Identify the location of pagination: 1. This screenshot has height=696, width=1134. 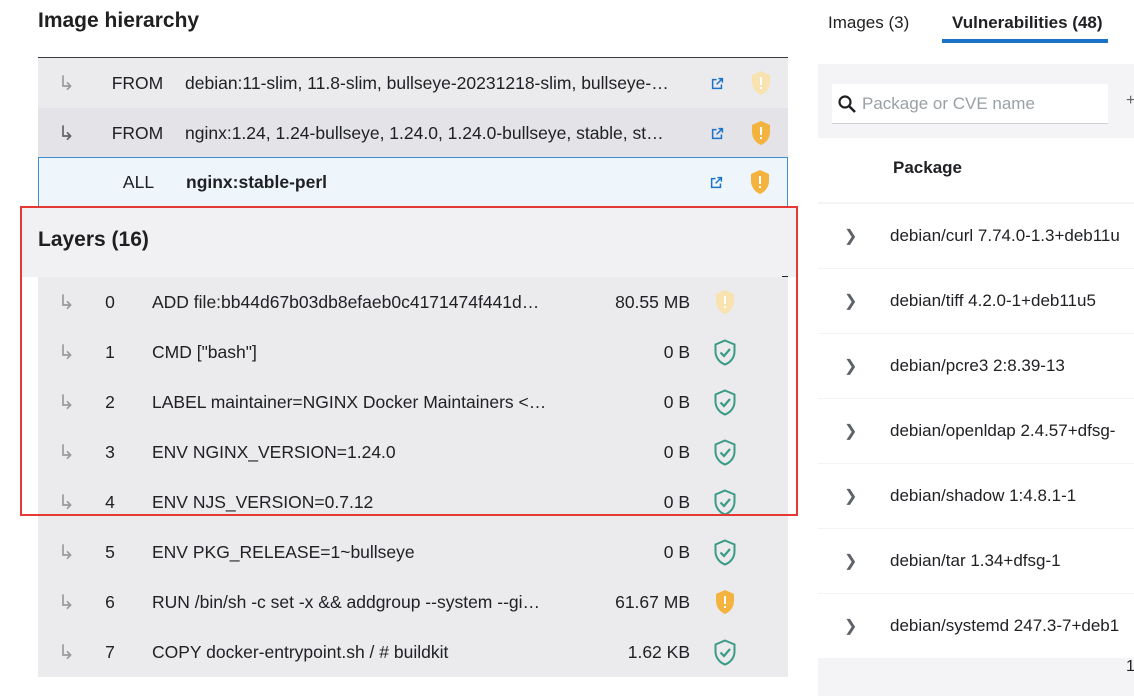
(1130, 667).